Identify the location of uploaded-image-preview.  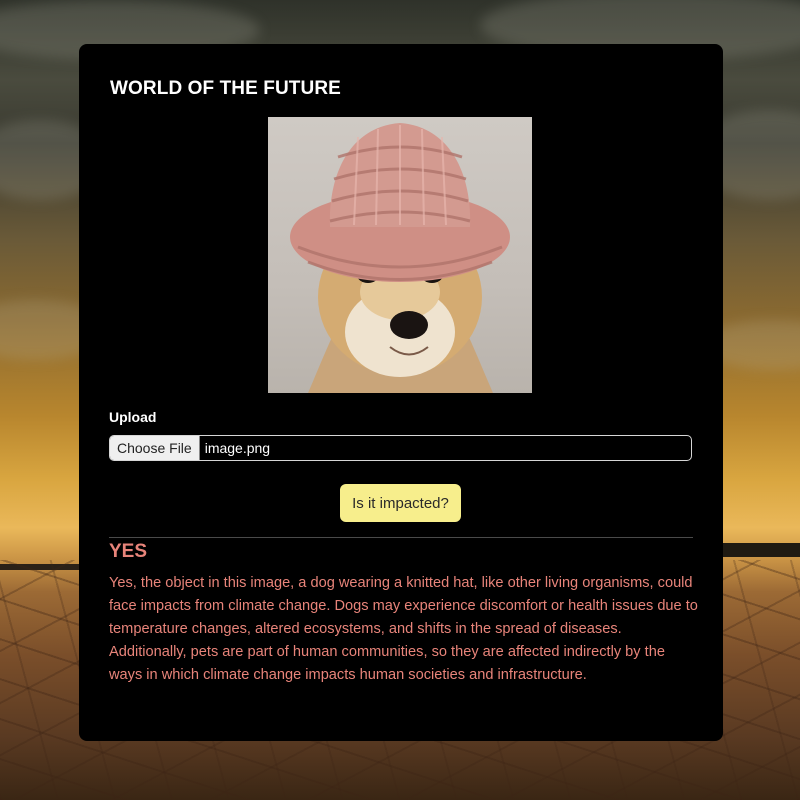
(400, 255).